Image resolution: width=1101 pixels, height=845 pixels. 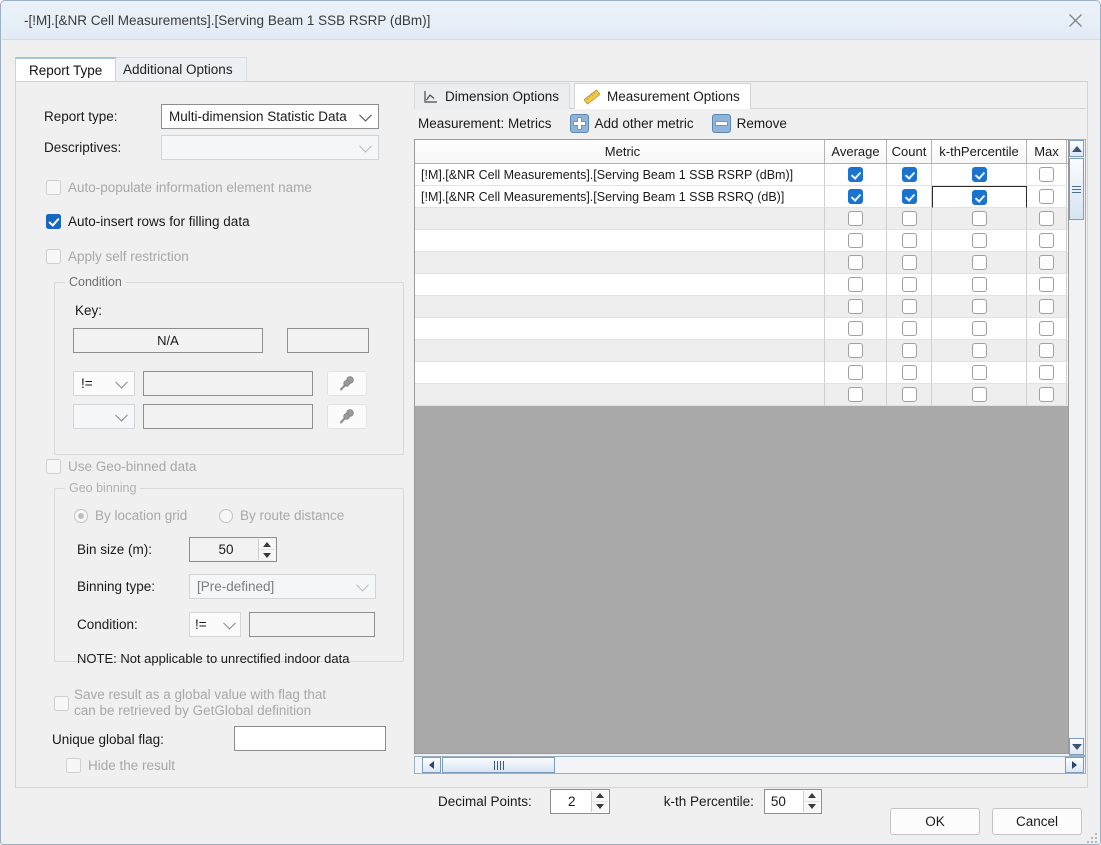 I want to click on condition-value-2-field, so click(x=228, y=416).